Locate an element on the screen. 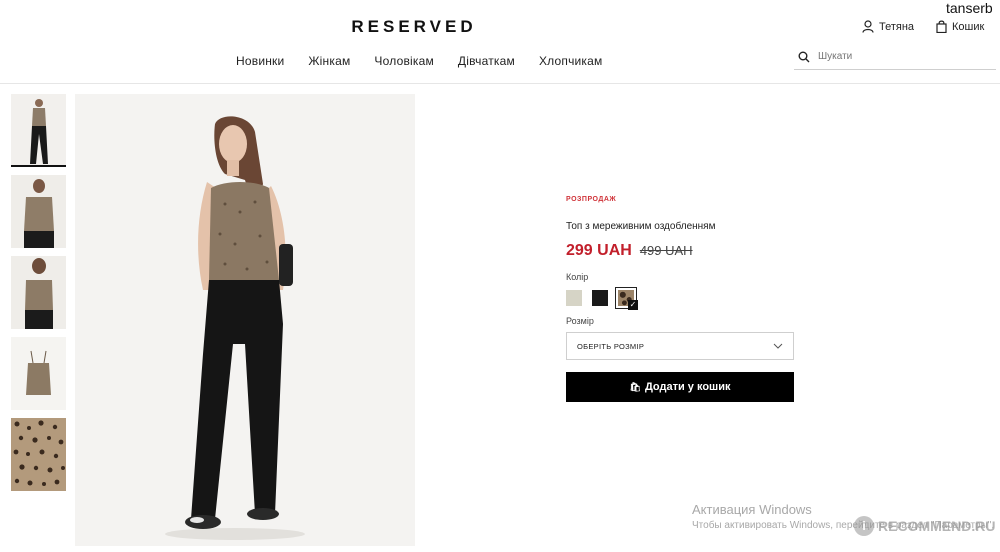 This screenshot has height=552, width=1000. account-link: Тетяна is located at coordinates (888, 26).